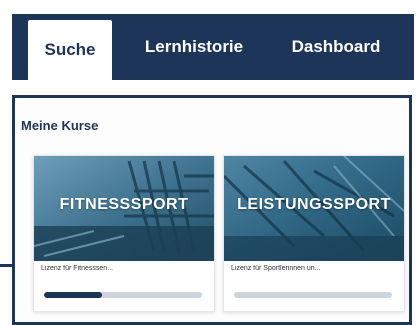 This screenshot has height=325, width=419. What do you see at coordinates (314, 204) in the screenshot?
I see `course-image-title: LEISTUNGSSPORT` at bounding box center [314, 204].